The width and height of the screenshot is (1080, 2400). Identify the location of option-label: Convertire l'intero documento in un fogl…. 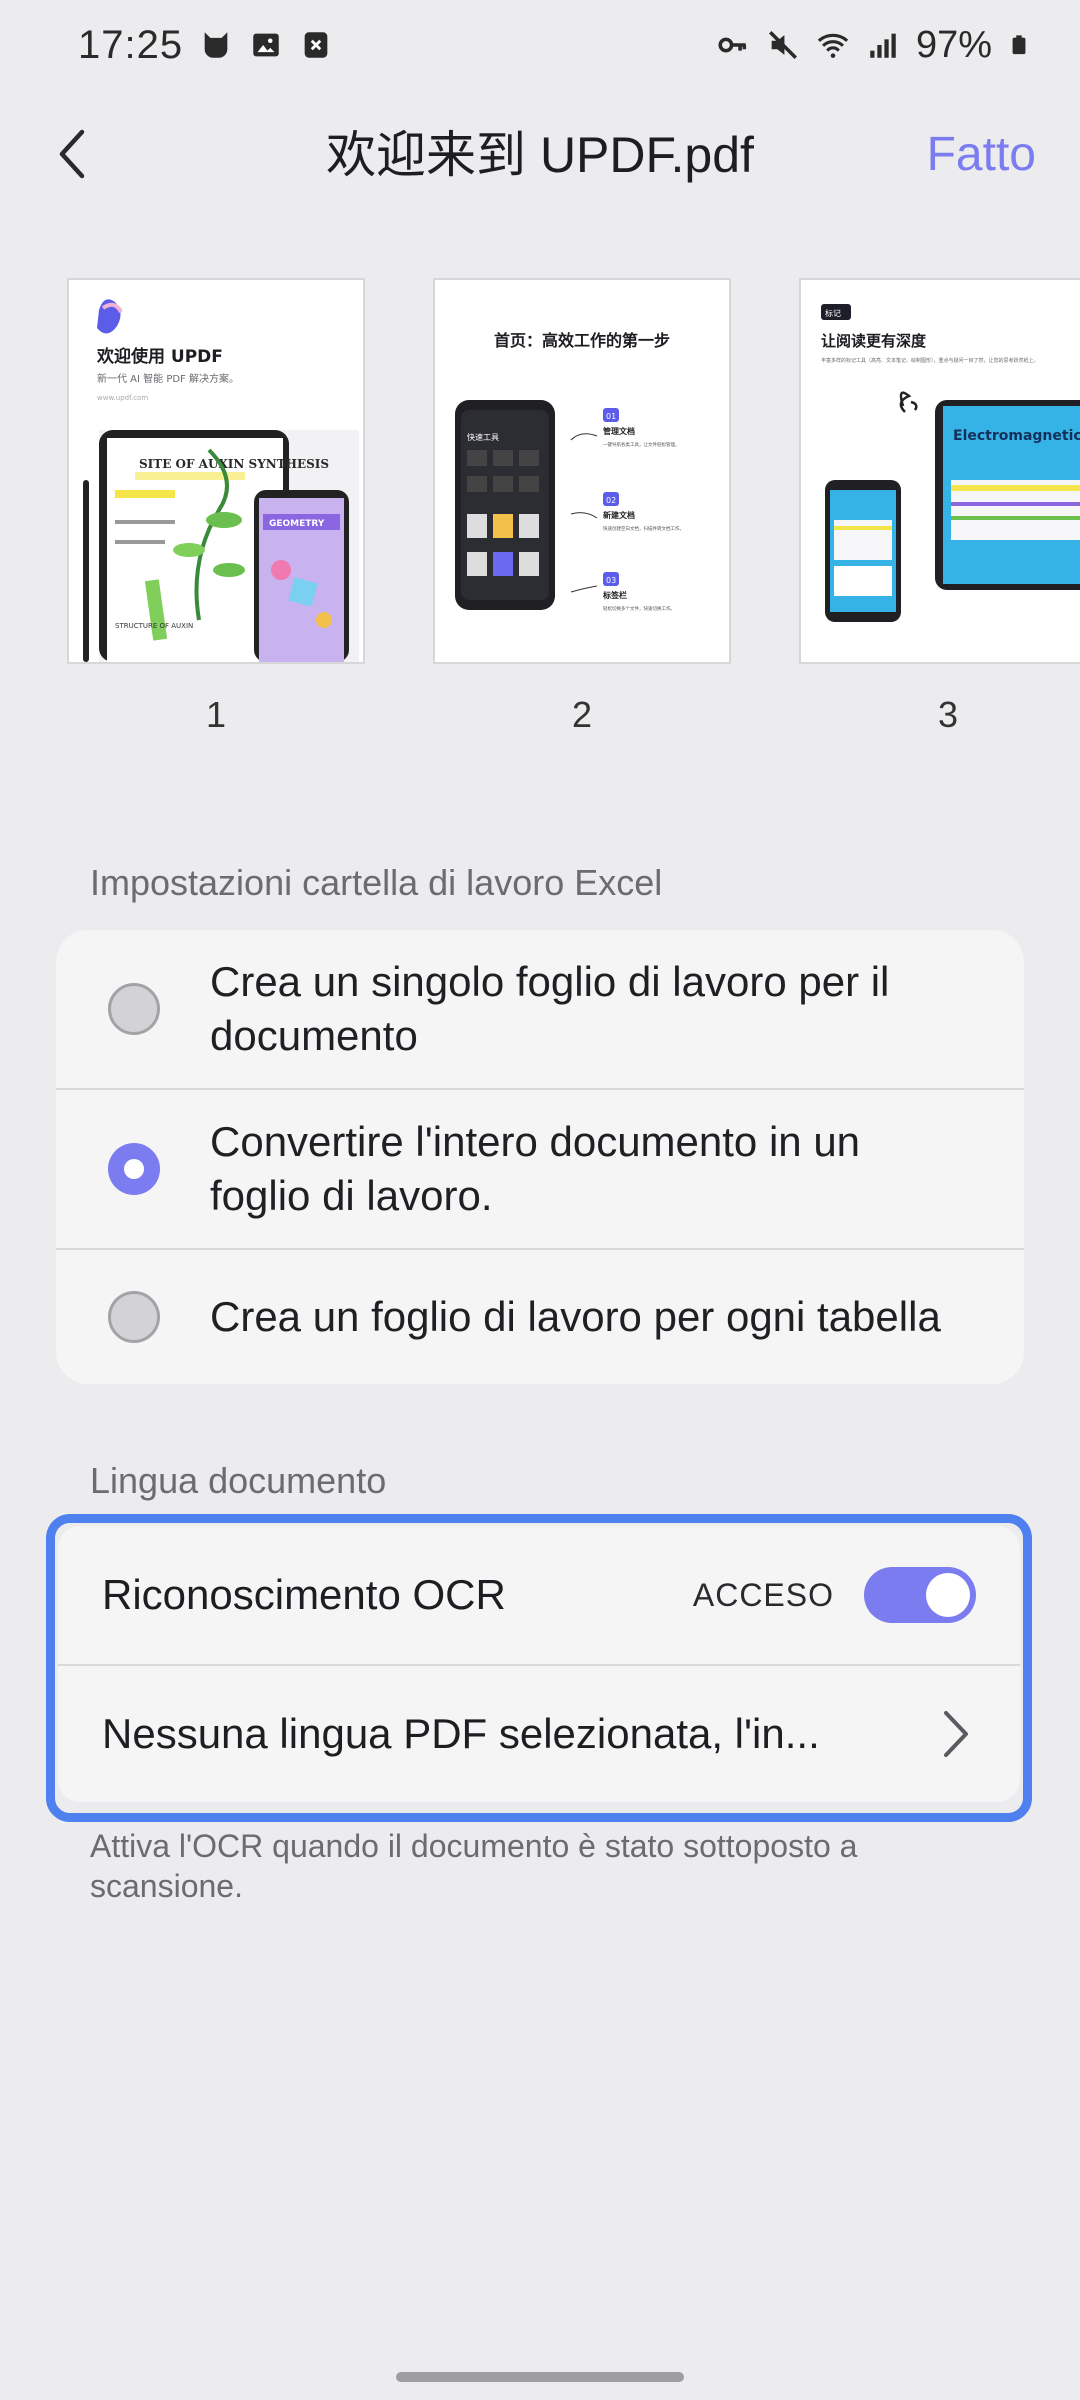
(535, 1169).